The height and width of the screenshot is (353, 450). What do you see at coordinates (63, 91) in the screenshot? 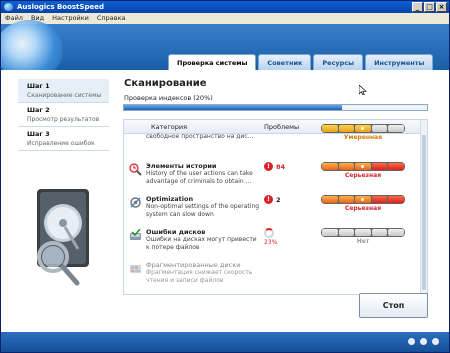
I see `step-1: Шаг 1 Сканирование системы` at bounding box center [63, 91].